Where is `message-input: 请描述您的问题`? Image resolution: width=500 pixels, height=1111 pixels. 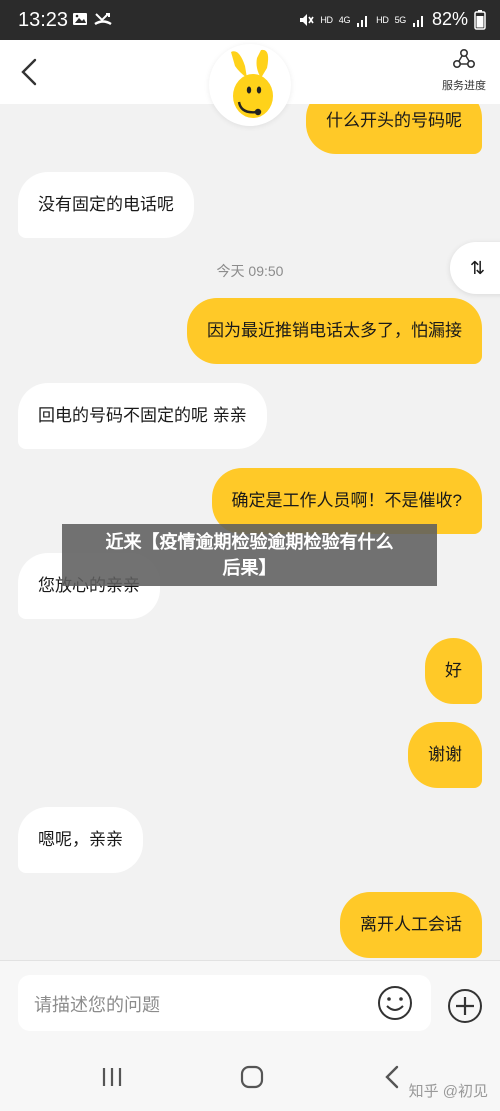
message-input: 请描述您的问题 is located at coordinates (224, 1003).